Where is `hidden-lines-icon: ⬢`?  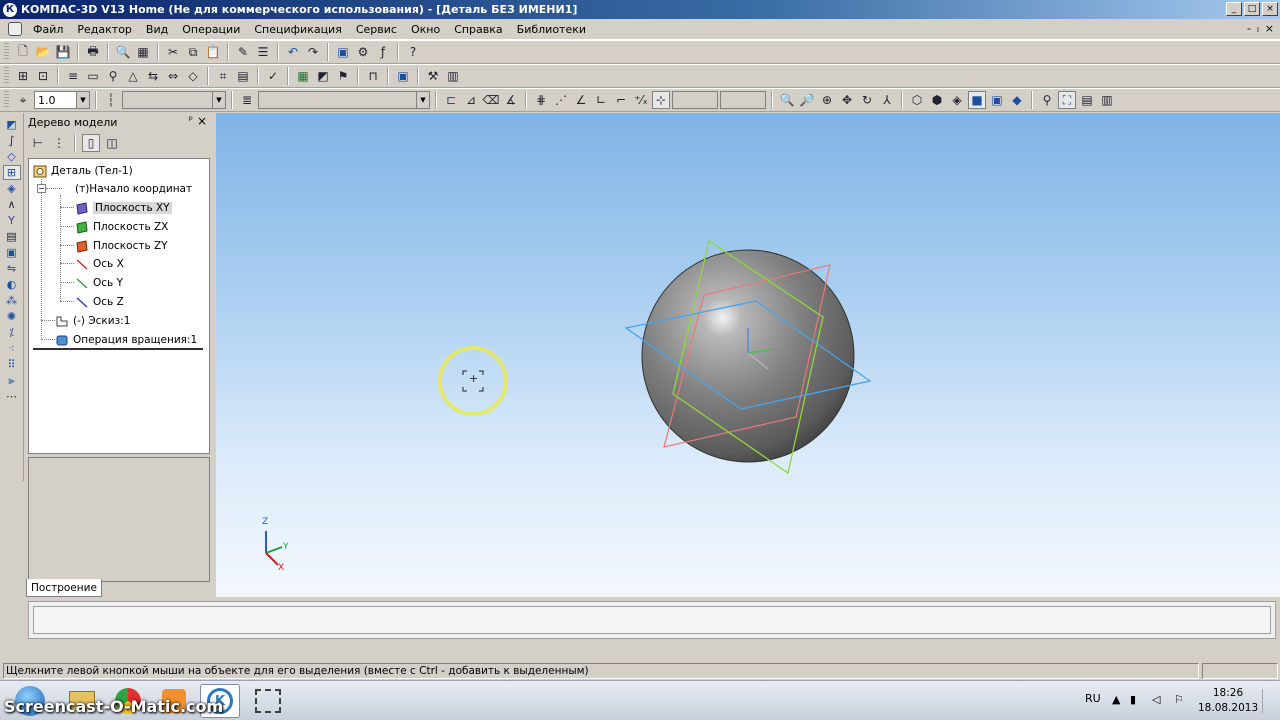 hidden-lines-icon: ⬢ is located at coordinates (937, 100).